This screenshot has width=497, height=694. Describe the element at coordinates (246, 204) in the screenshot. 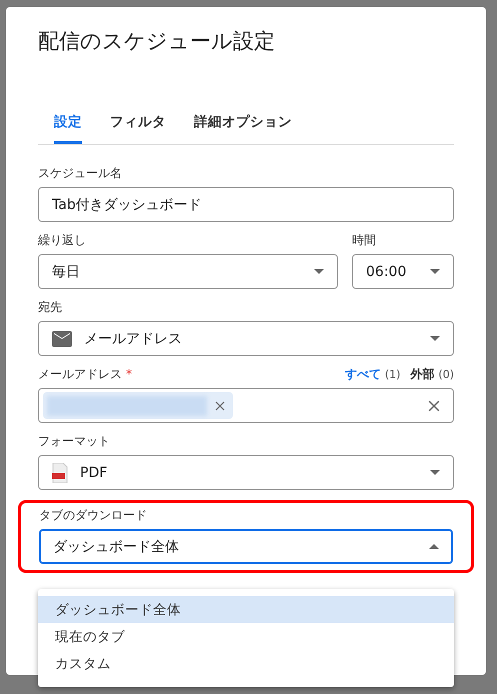

I see `input-field: Tab付きダッシュボード` at that location.